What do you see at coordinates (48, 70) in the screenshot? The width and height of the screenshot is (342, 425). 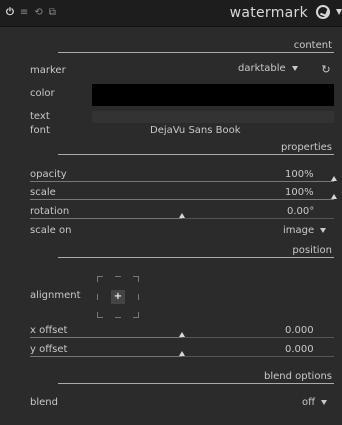 I see `marker-label: marker` at bounding box center [48, 70].